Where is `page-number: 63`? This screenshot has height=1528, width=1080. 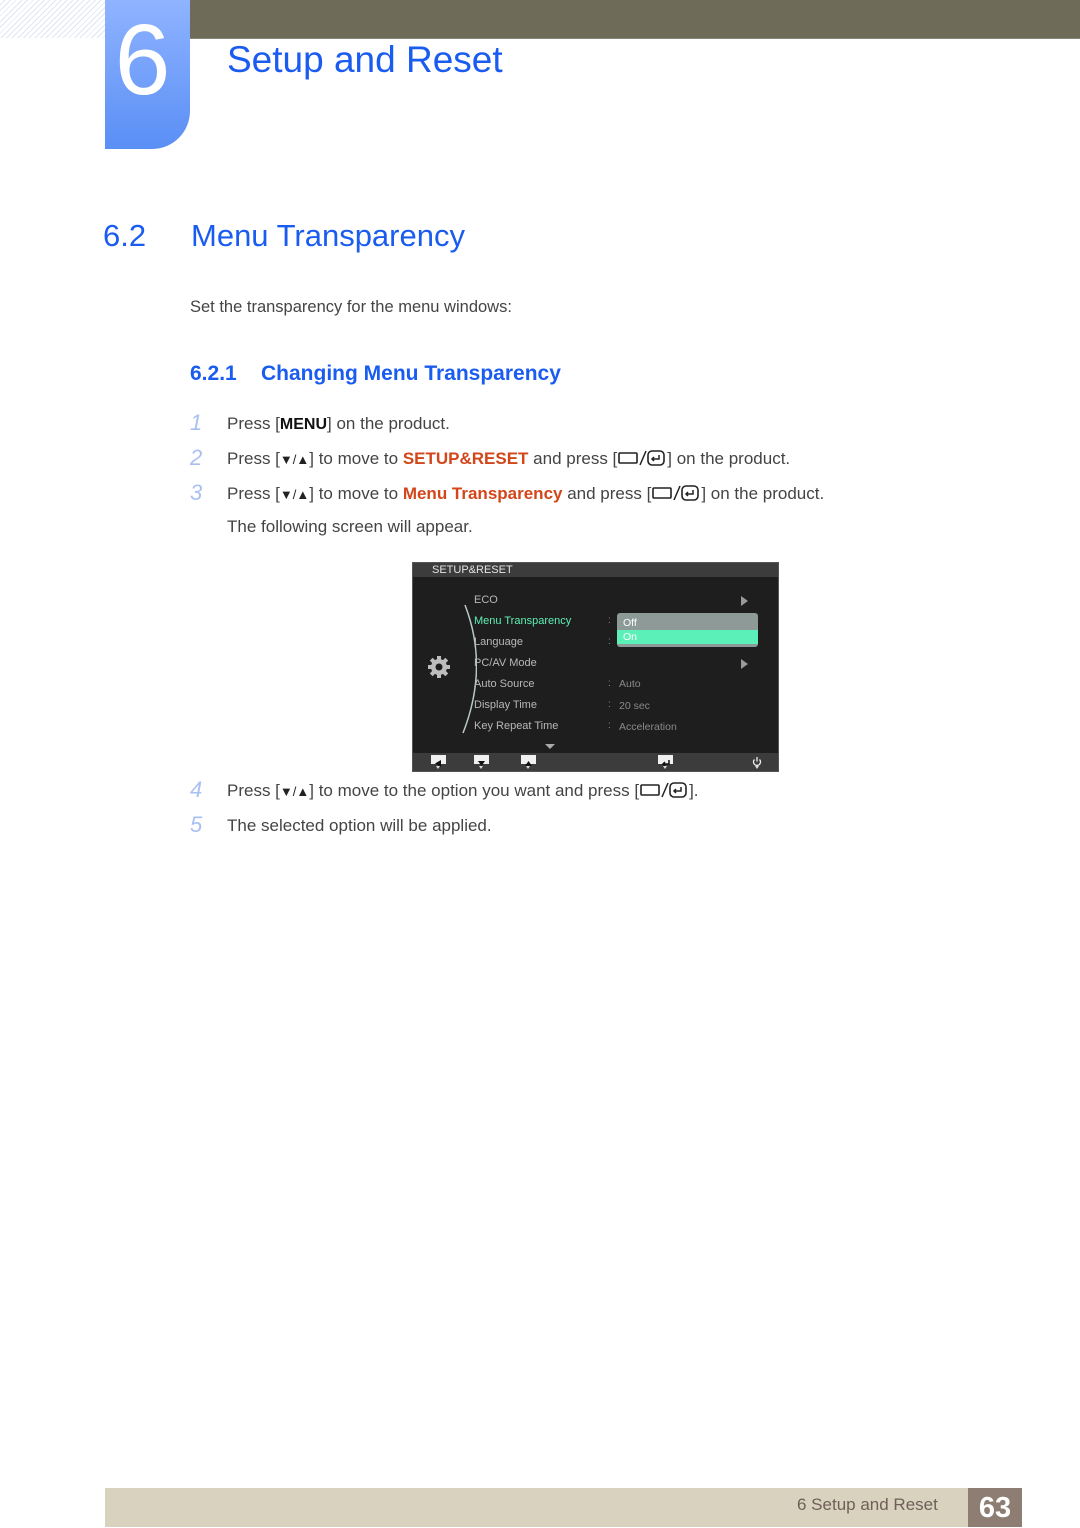
page-number: 63 is located at coordinates (995, 1507).